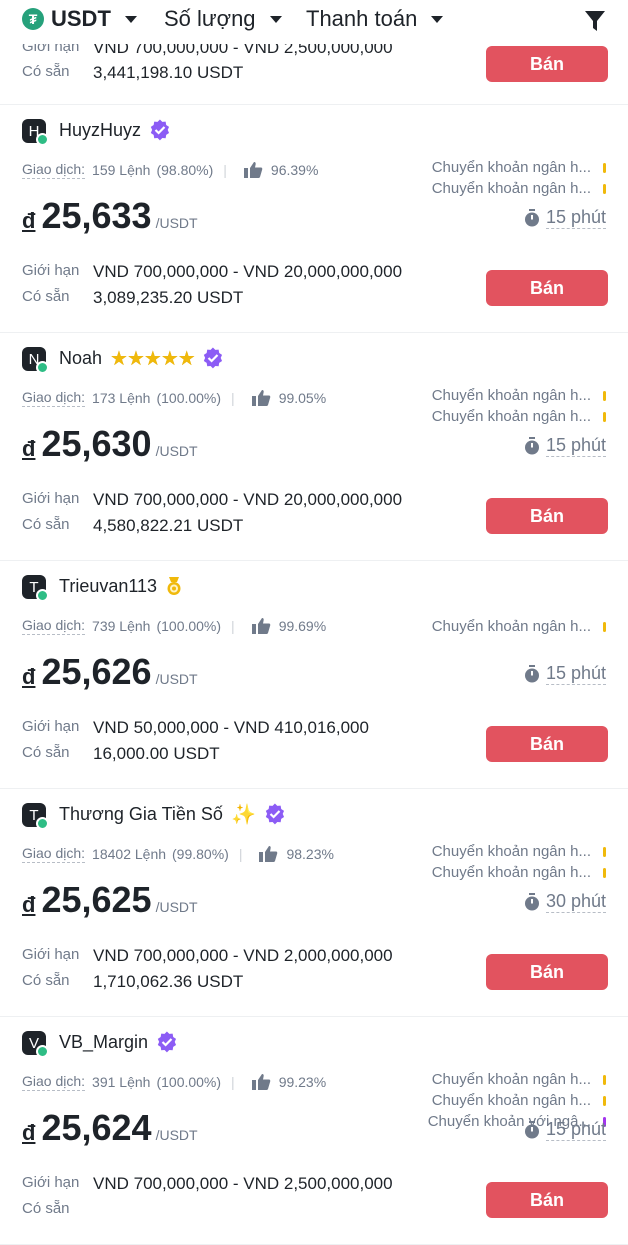 This screenshot has width=628, height=1245. Describe the element at coordinates (156, 753) in the screenshot. I see `available-value: 16,000.00 USDT` at that location.